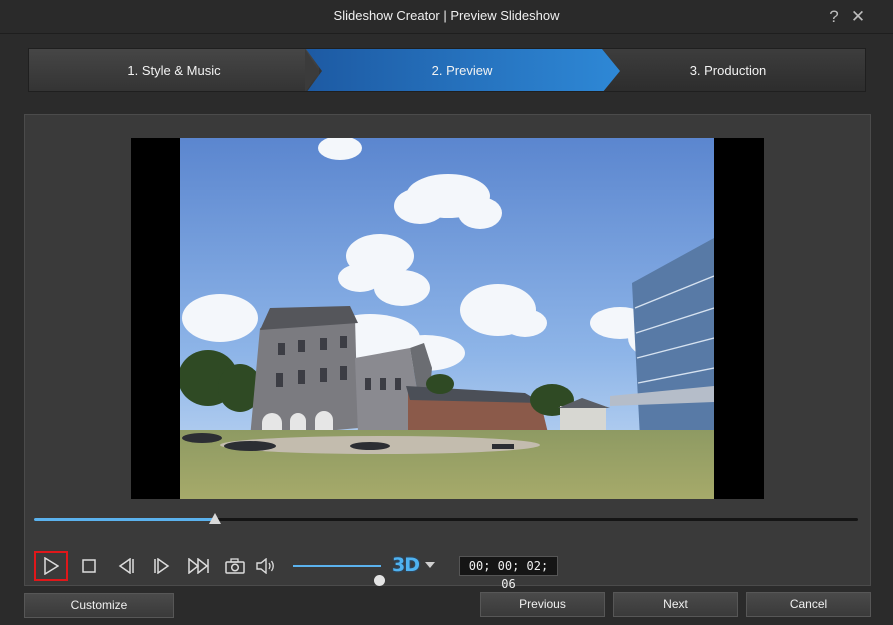 This screenshot has height=625, width=893. I want to click on step-label: 1. Style & Music, so click(174, 70).